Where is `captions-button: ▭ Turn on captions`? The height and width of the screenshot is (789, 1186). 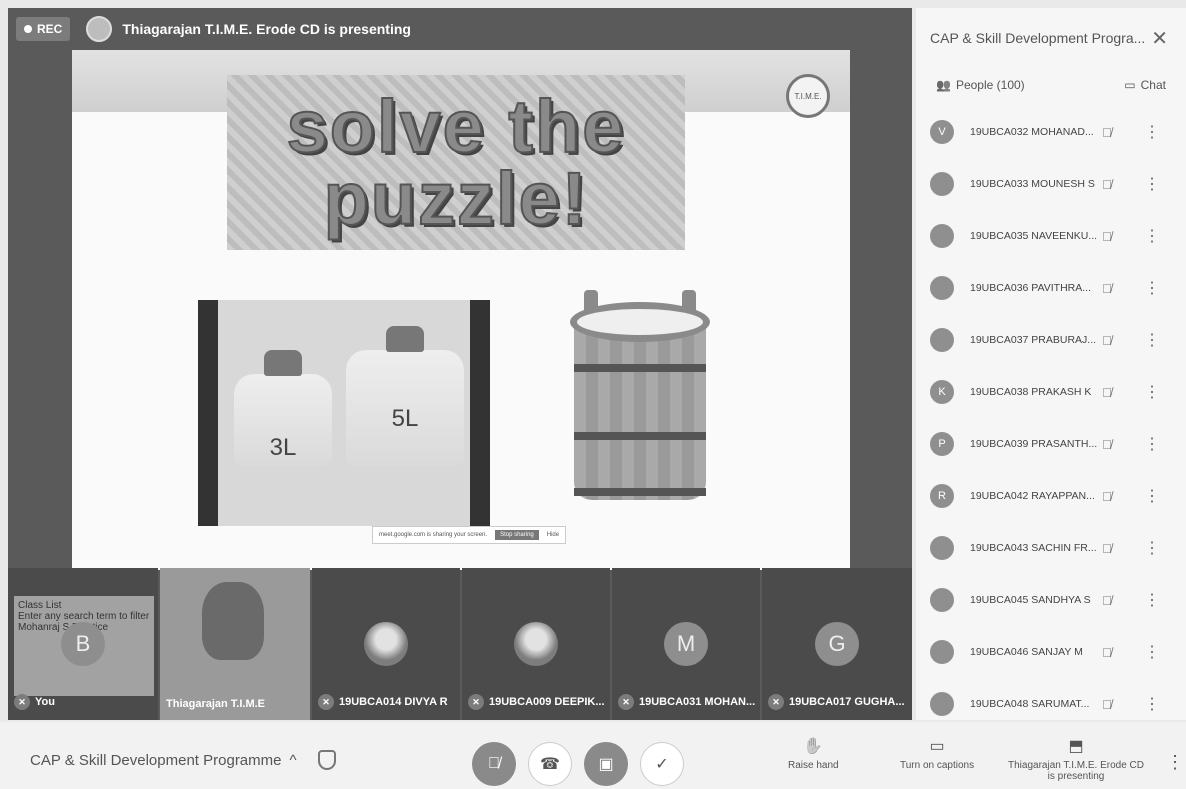
captions-button: ▭ Turn on captions is located at coordinates (937, 753).